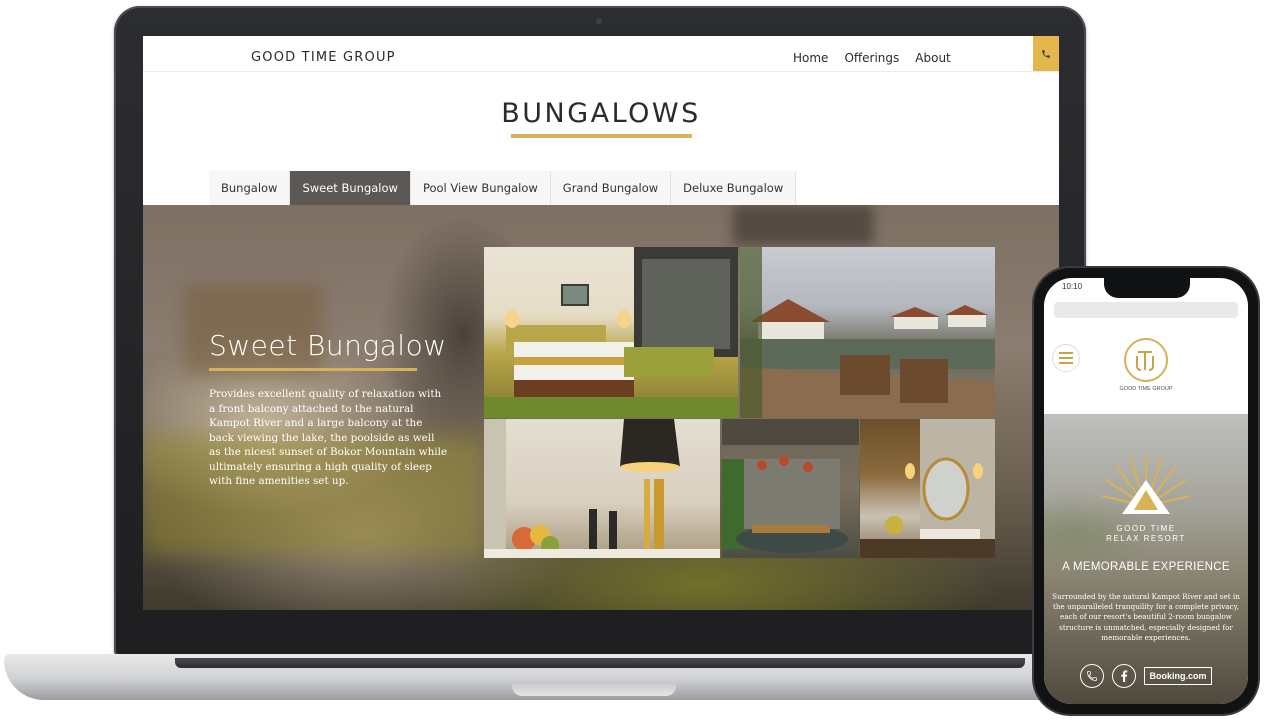 Image resolution: width=1280 pixels, height=720 pixels. I want to click on tab-grand-bungalow: Grand Bungalow, so click(611, 188).